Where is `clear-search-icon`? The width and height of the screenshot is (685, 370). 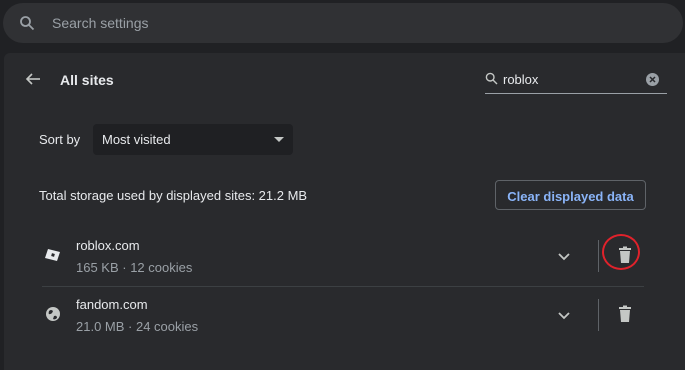 clear-search-icon is located at coordinates (652, 79).